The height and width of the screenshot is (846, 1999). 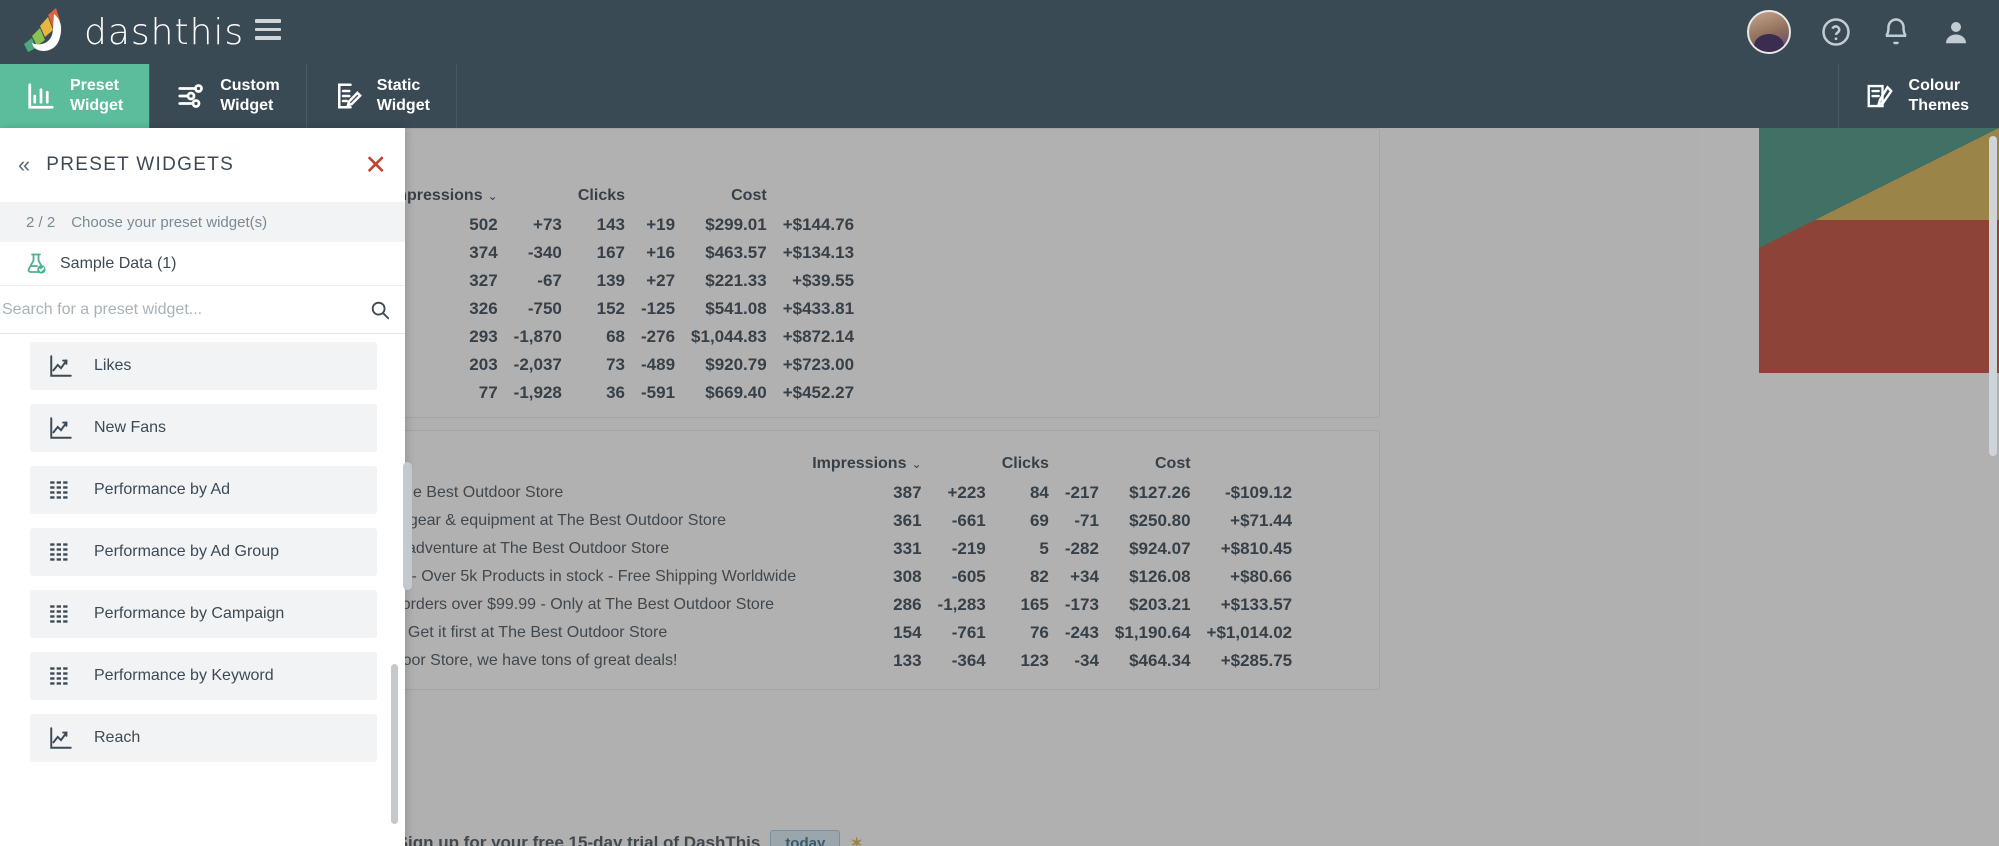 I want to click on preset-widget-item: Performance by Keyword, so click(x=203, y=676).